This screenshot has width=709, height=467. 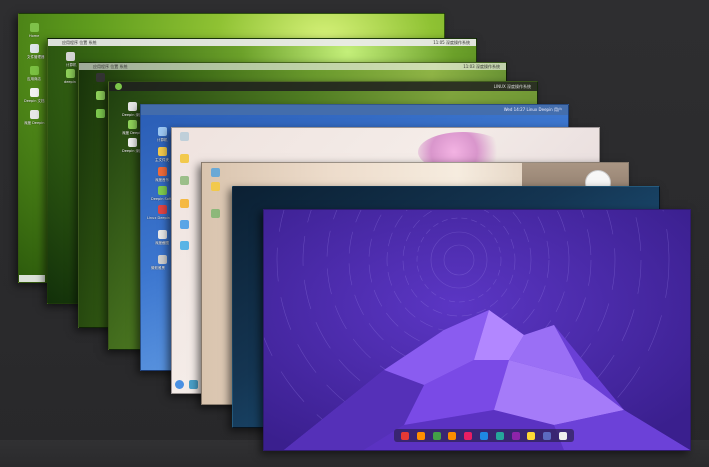 I want to click on desktop-label: 主文件夹, so click(x=162, y=160).